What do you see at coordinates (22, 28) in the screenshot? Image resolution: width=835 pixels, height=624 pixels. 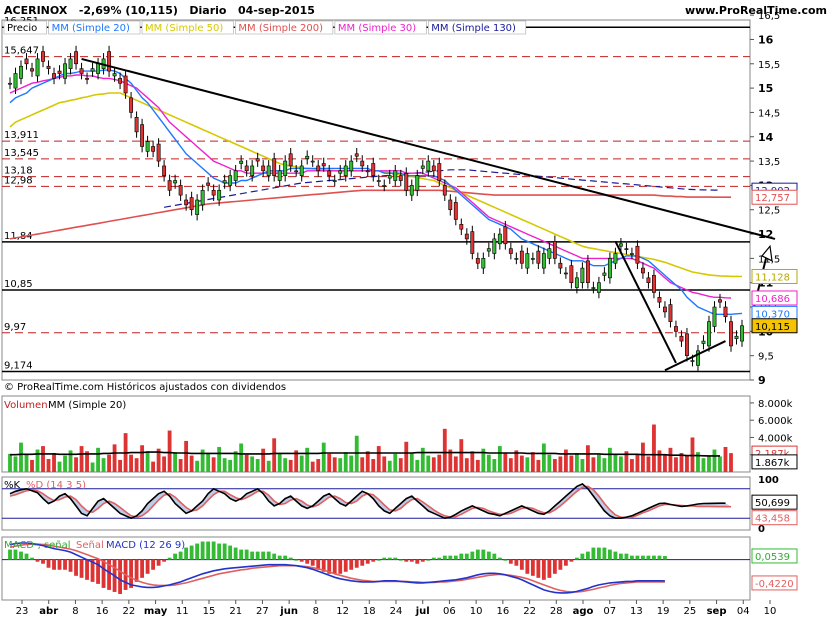 I see `legend-label: Precio` at bounding box center [22, 28].